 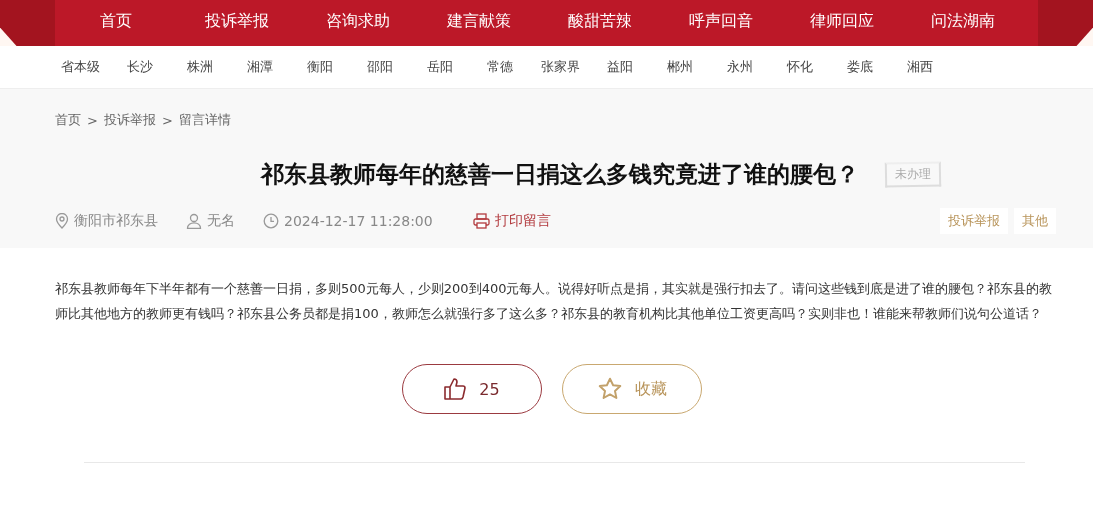 I want to click on region-link: 娄底, so click(x=860, y=67).